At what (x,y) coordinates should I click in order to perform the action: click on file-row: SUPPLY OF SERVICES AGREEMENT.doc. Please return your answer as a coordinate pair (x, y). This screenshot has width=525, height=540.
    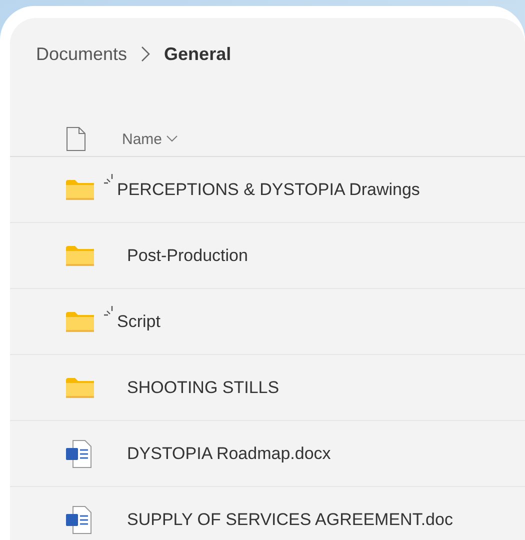
    Looking at the image, I should click on (267, 513).